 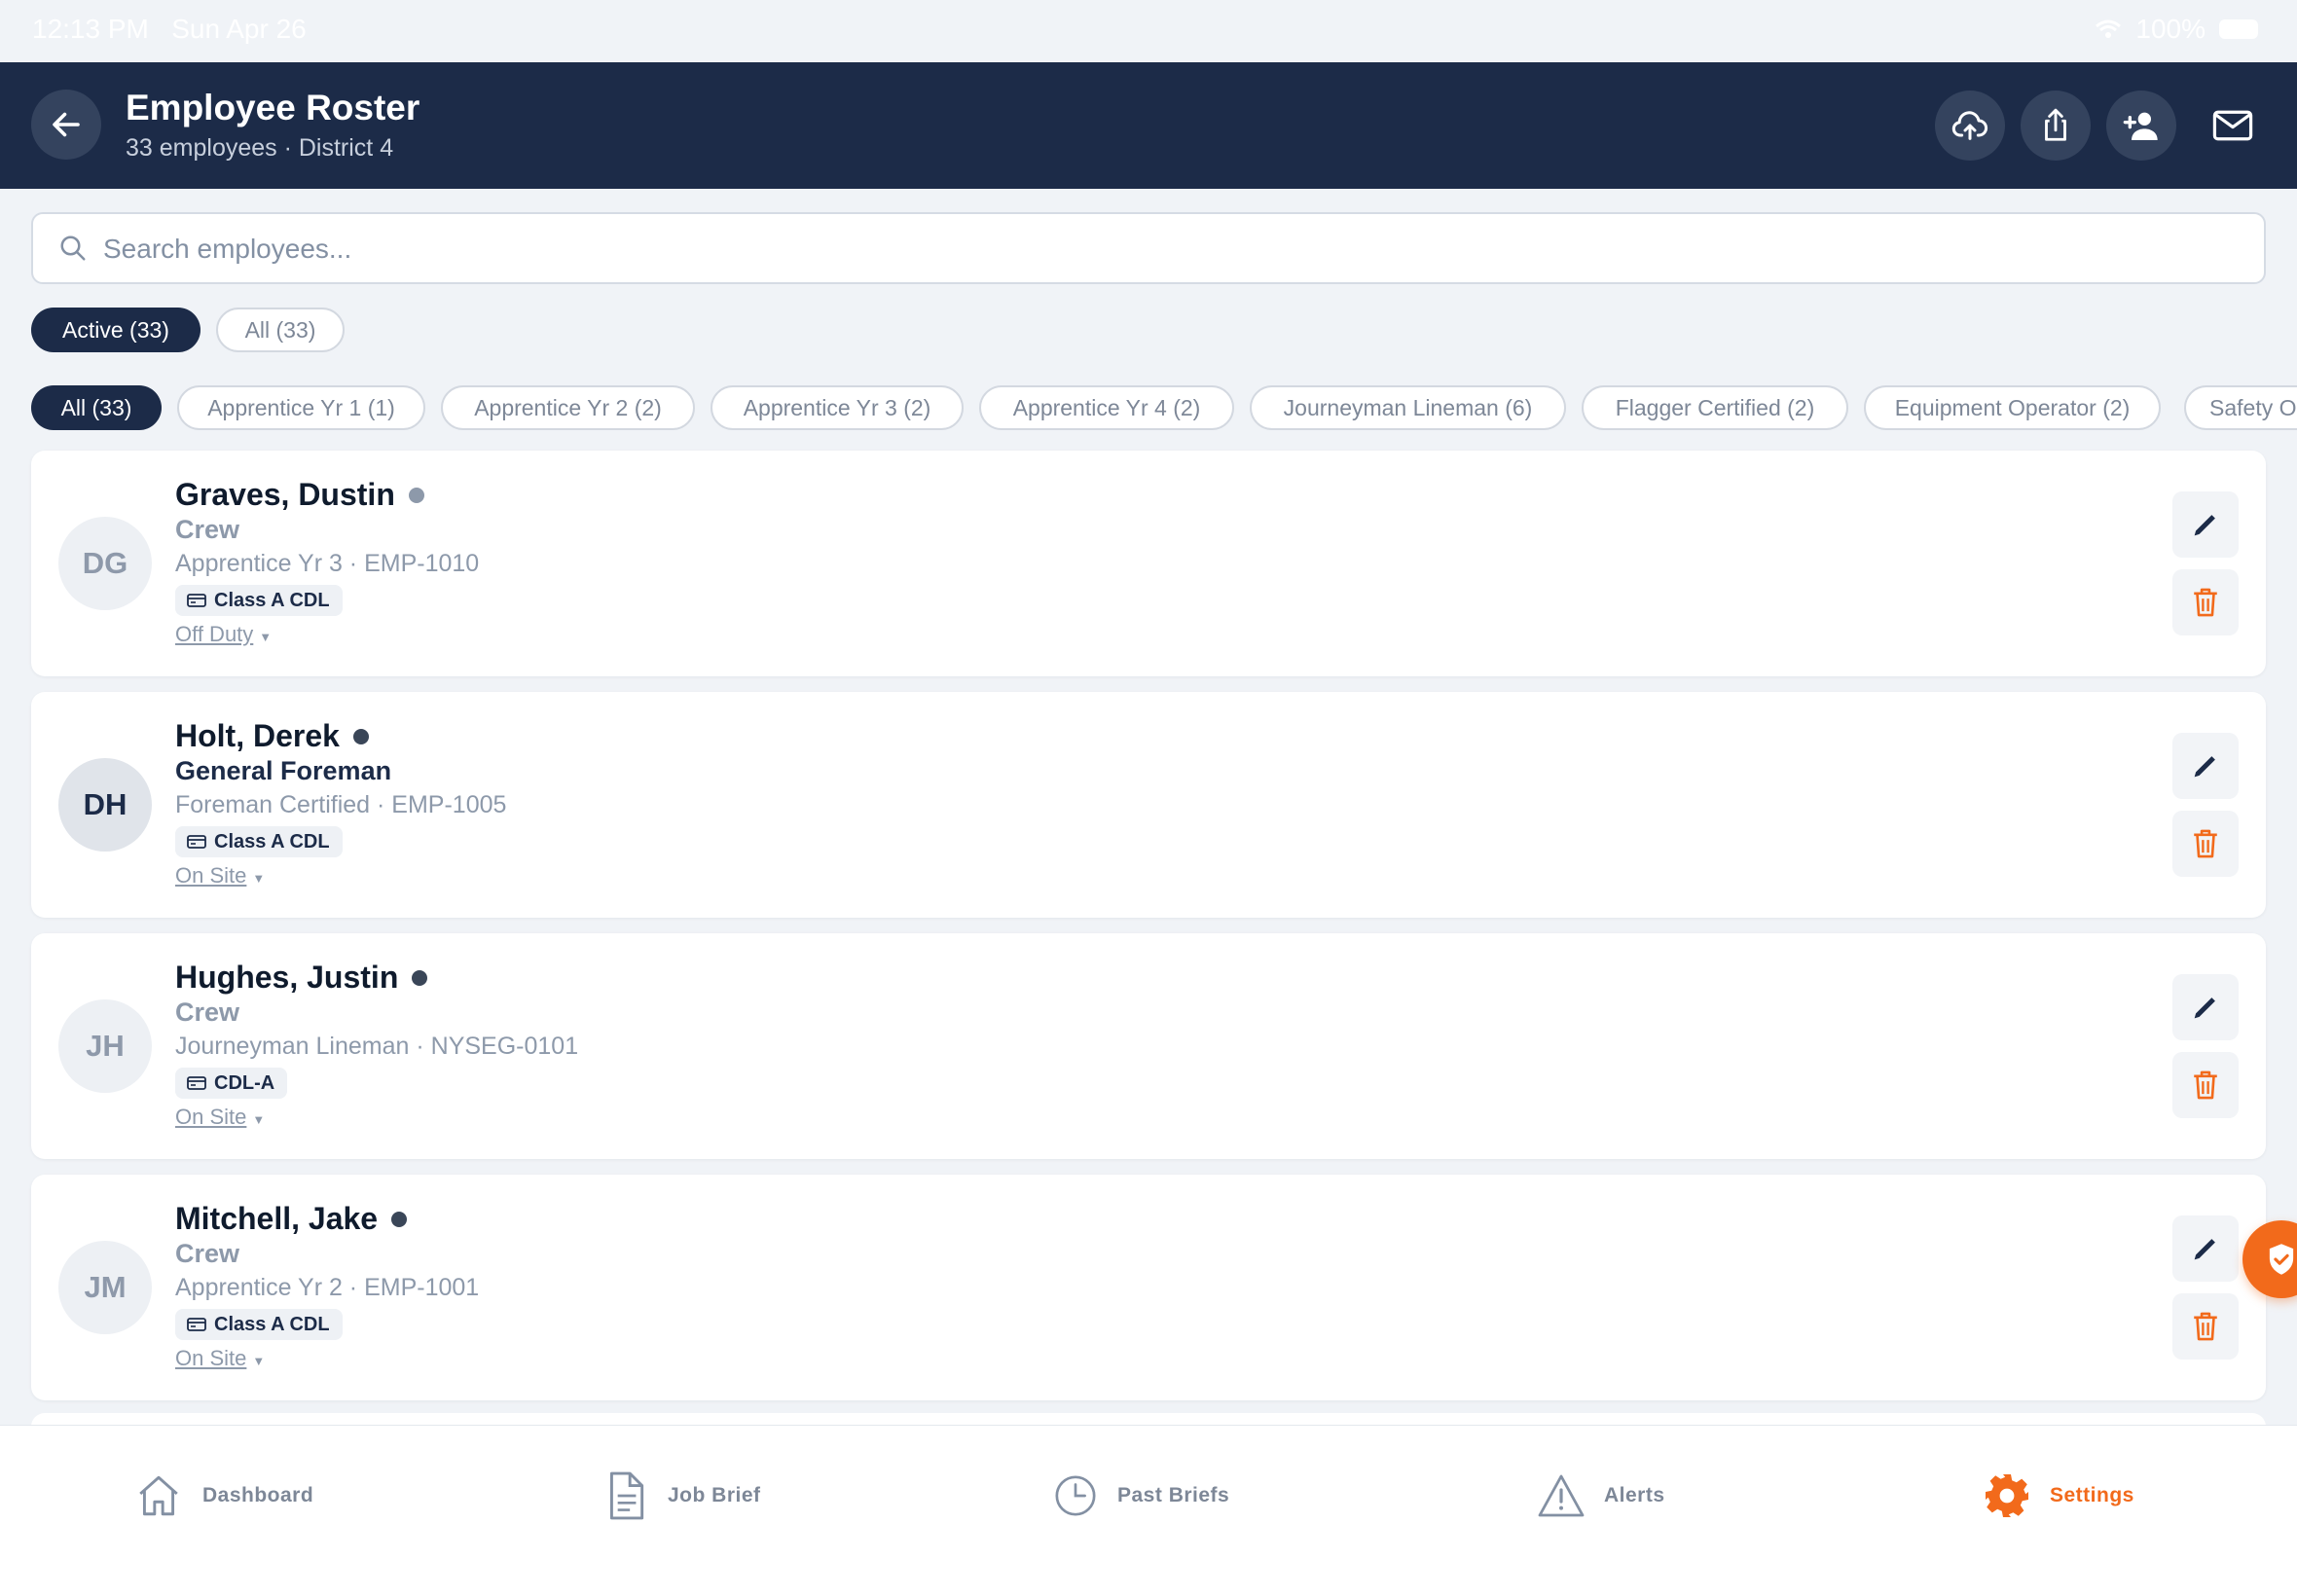 What do you see at coordinates (2238, 29) in the screenshot?
I see `battery-icon` at bounding box center [2238, 29].